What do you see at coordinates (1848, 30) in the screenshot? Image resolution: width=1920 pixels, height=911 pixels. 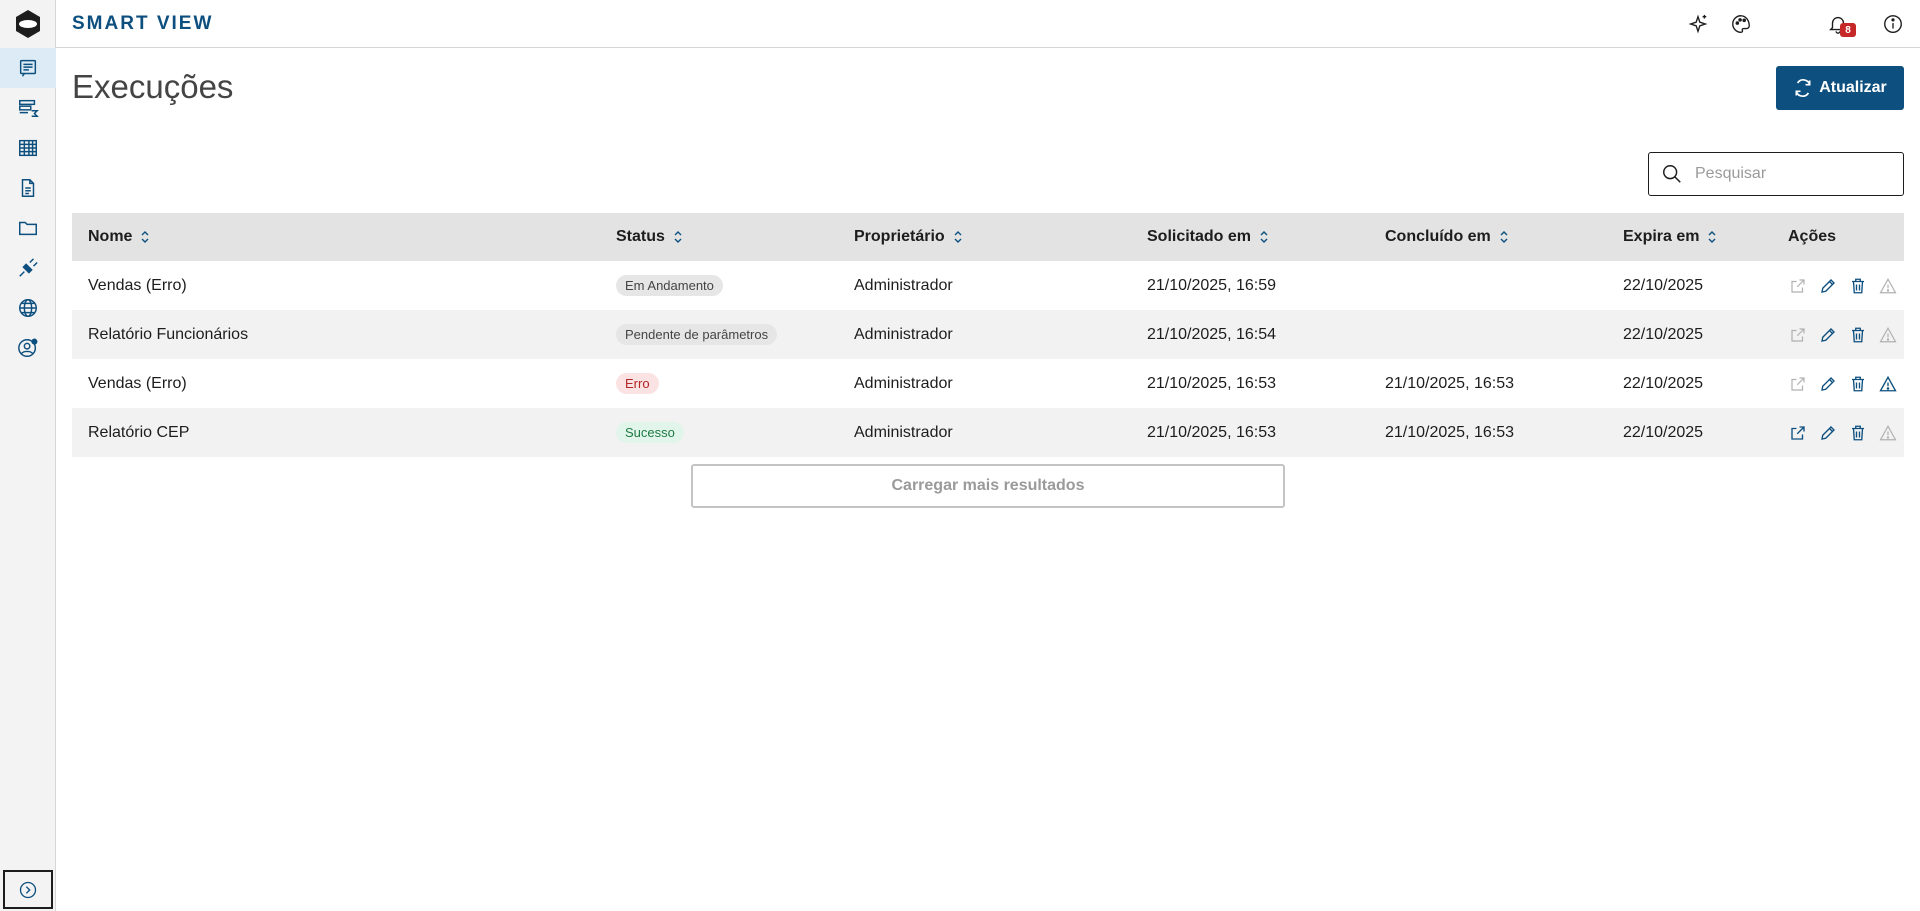 I see `notifications-badge: 8` at bounding box center [1848, 30].